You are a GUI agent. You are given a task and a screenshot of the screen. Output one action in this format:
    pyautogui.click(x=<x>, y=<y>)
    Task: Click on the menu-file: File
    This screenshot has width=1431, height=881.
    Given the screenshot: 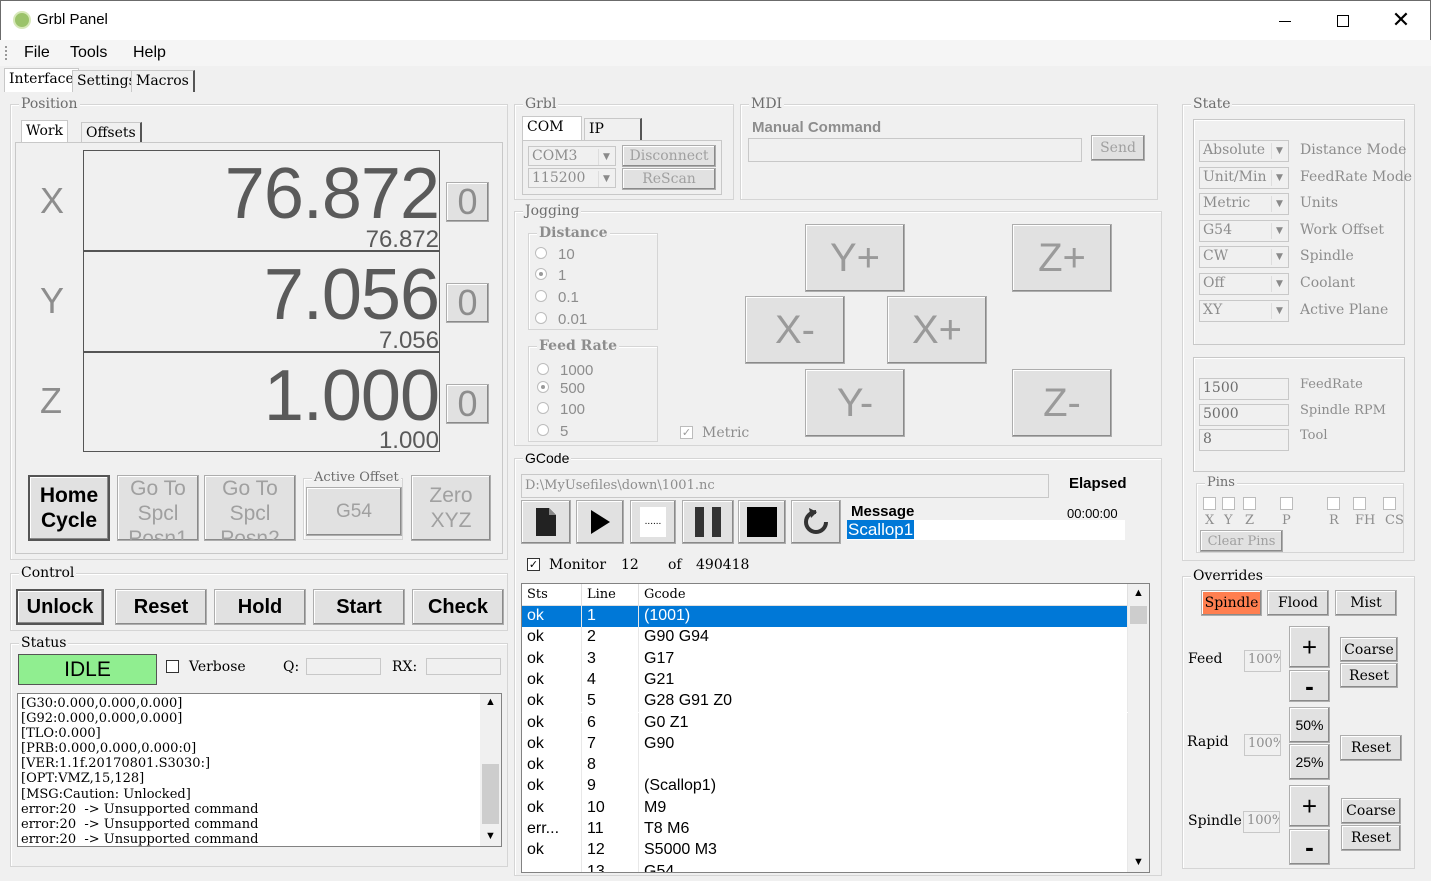 What is the action you would take?
    pyautogui.click(x=37, y=53)
    